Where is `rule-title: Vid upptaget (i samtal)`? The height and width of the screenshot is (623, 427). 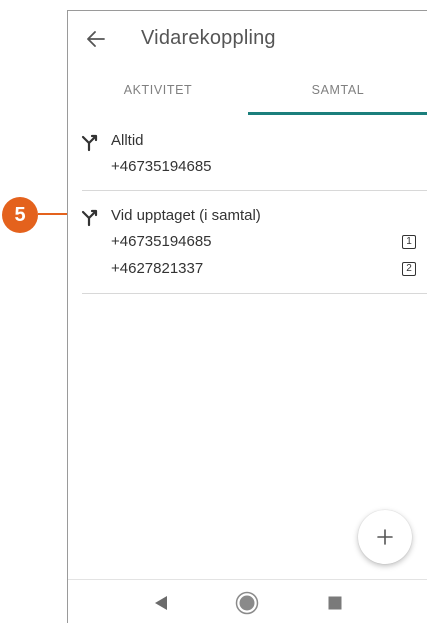 rule-title: Vid upptaget (i samtal) is located at coordinates (186, 215).